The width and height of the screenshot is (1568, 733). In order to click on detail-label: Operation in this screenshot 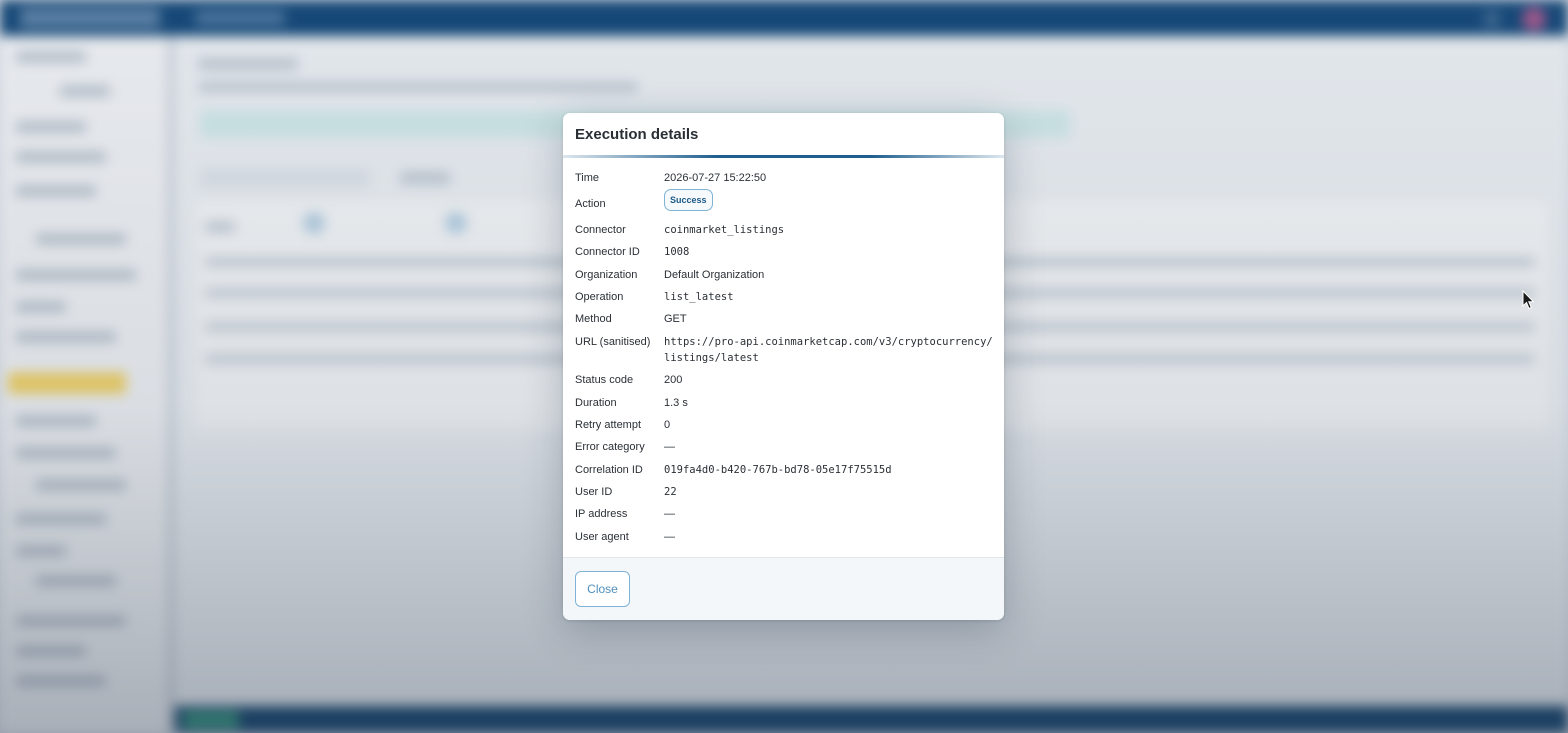, I will do `click(599, 297)`.